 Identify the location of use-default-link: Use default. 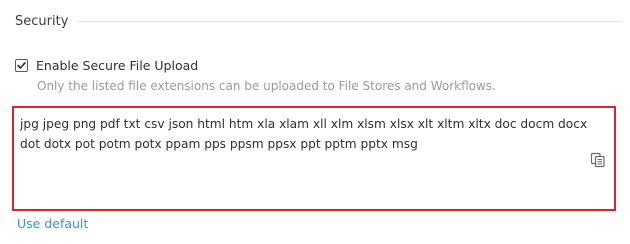
(52, 223).